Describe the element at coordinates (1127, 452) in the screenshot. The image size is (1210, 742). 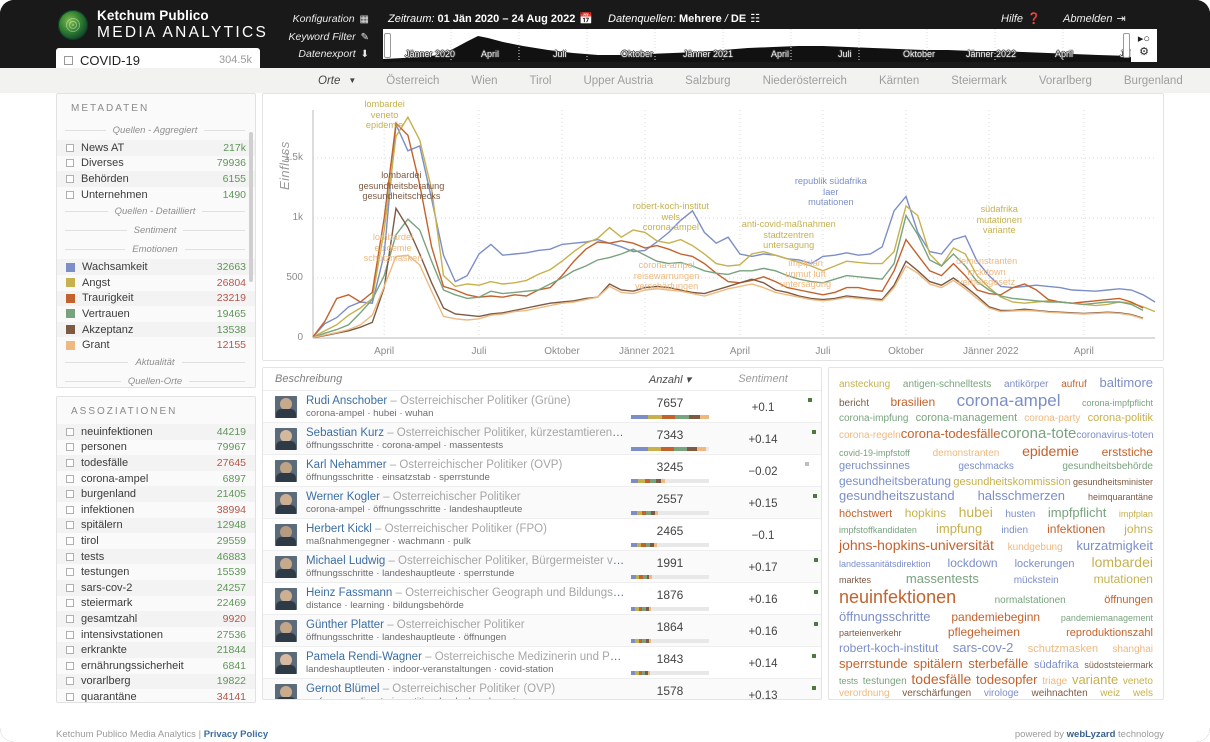
I see `wordcloud-term: erststiche` at that location.